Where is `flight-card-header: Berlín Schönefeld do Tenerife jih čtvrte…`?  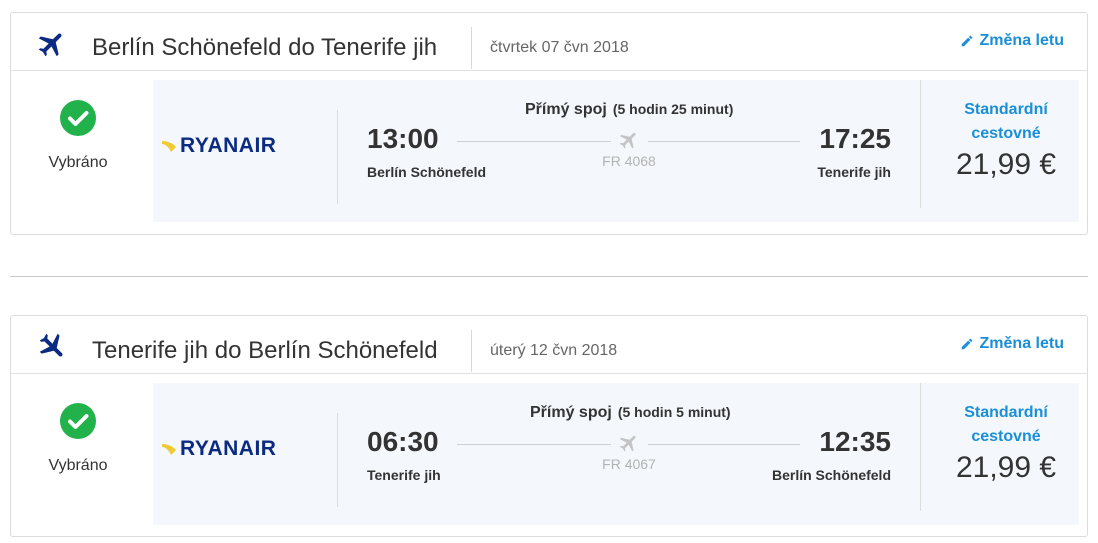
flight-card-header: Berlín Schönefeld do Tenerife jih čtvrte… is located at coordinates (549, 42).